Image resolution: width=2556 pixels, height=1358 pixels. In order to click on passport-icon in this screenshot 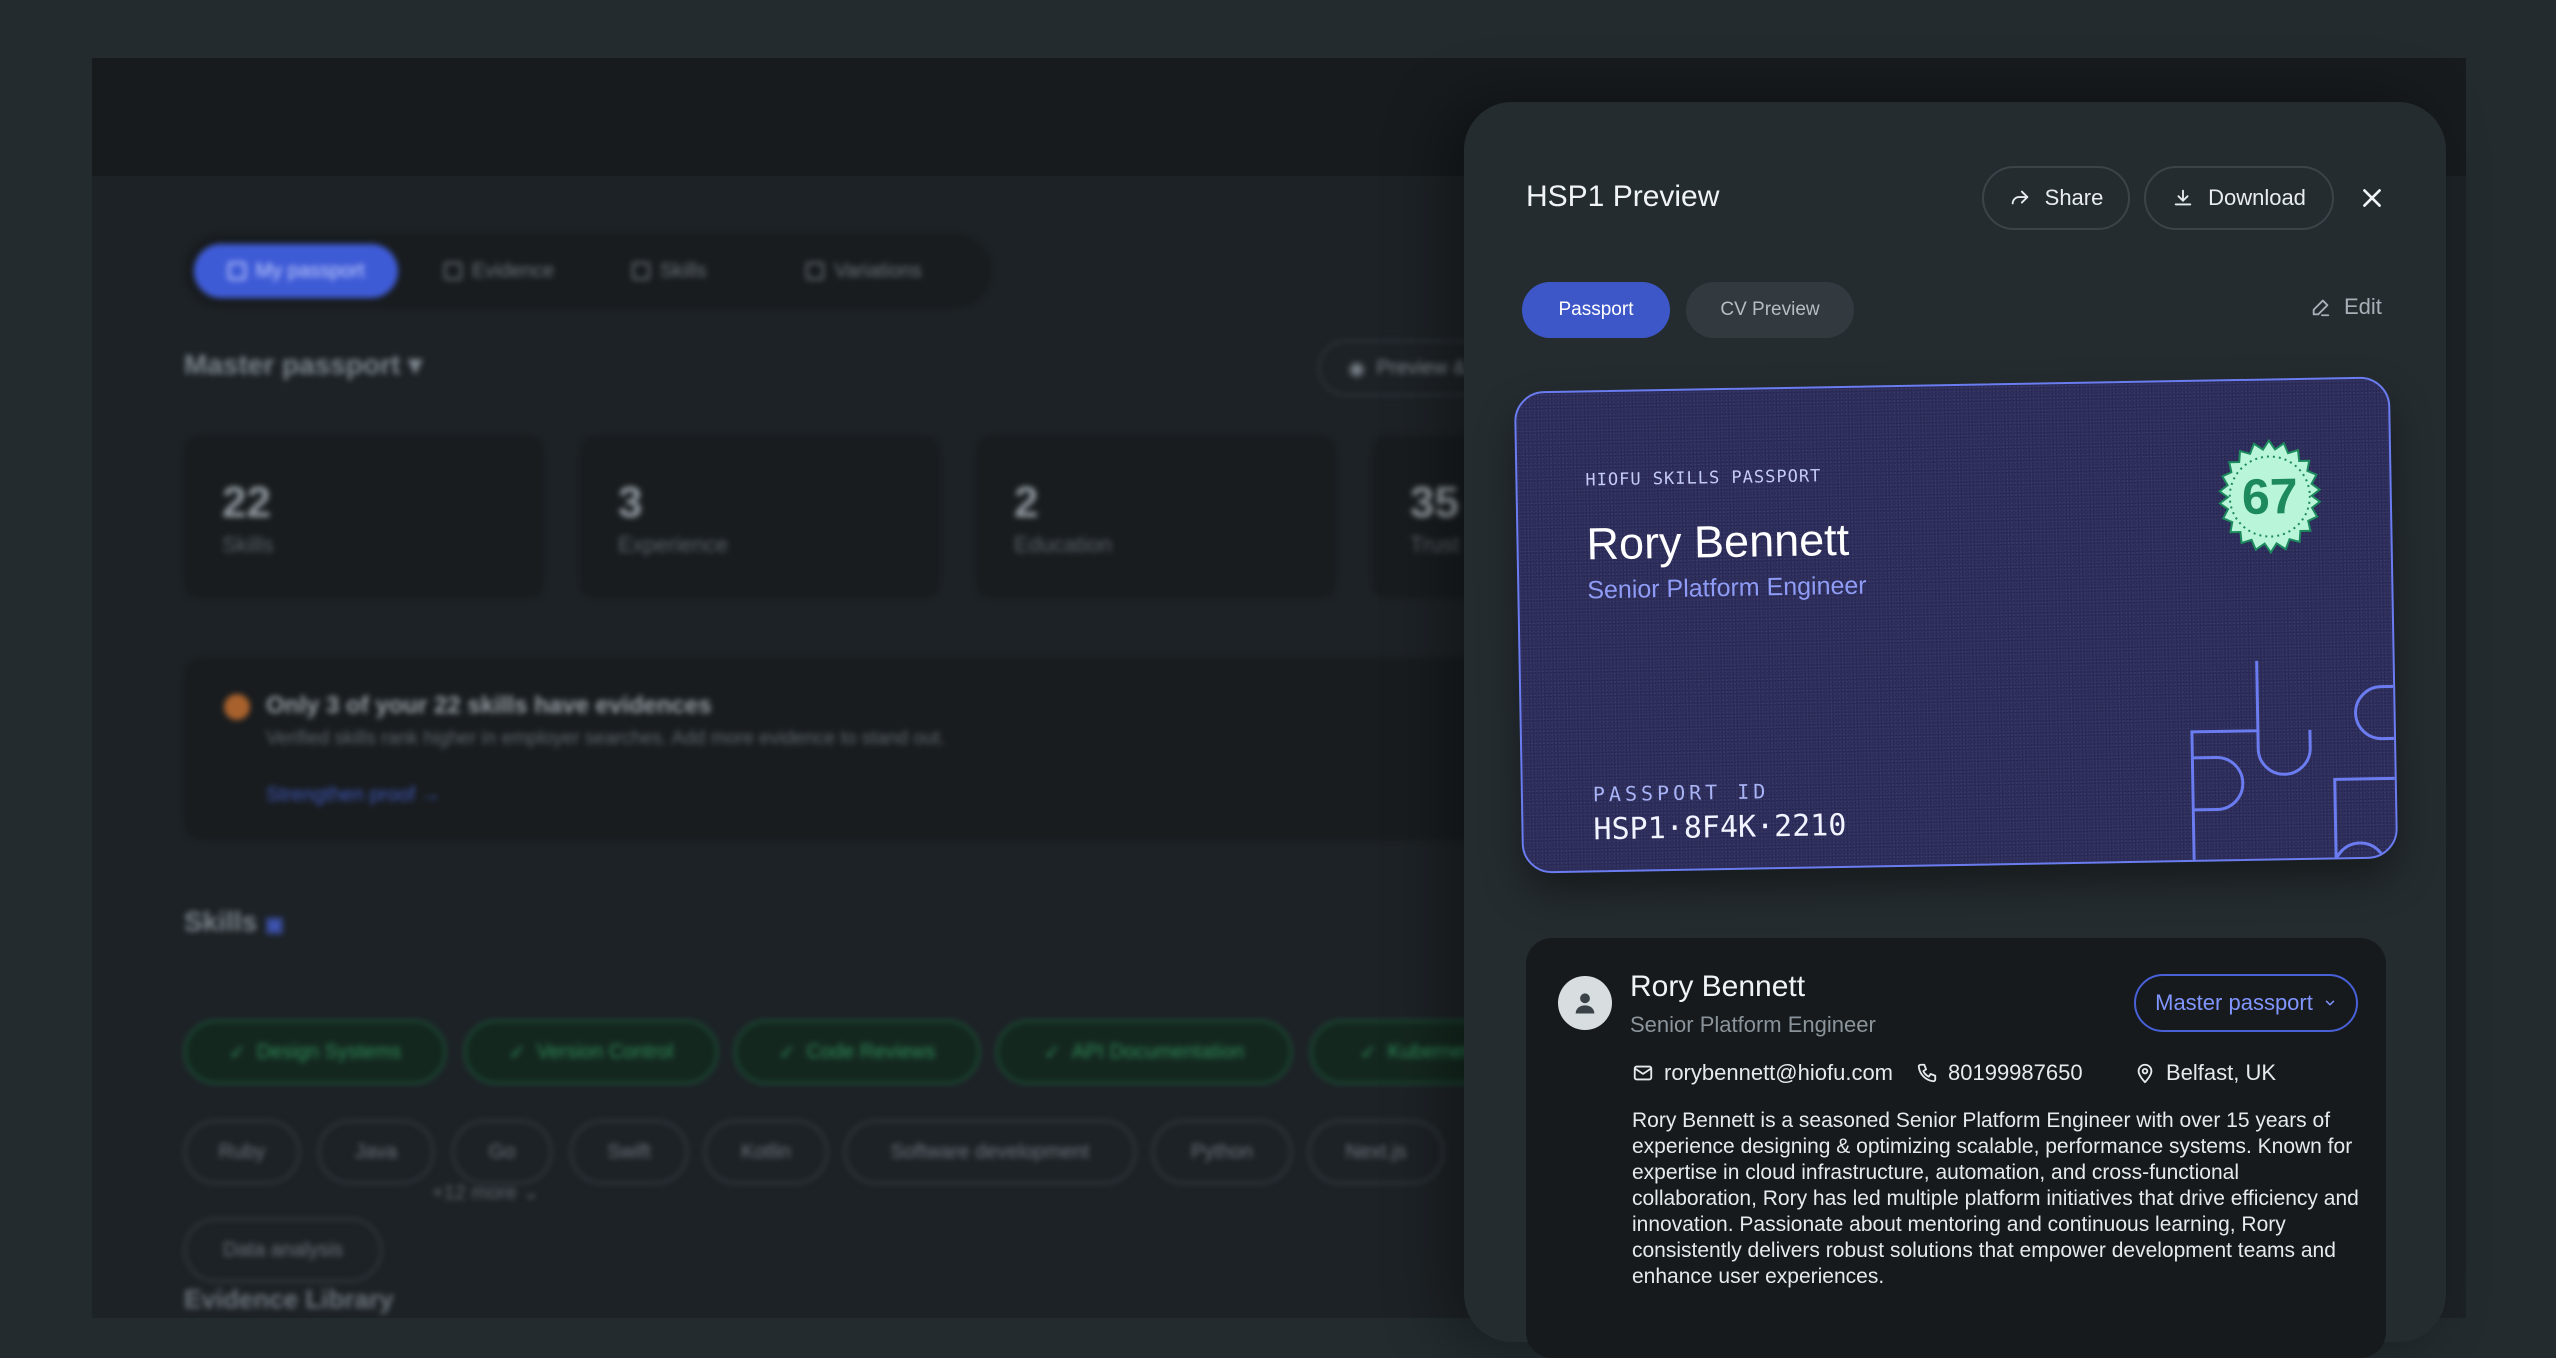, I will do `click(236, 271)`.